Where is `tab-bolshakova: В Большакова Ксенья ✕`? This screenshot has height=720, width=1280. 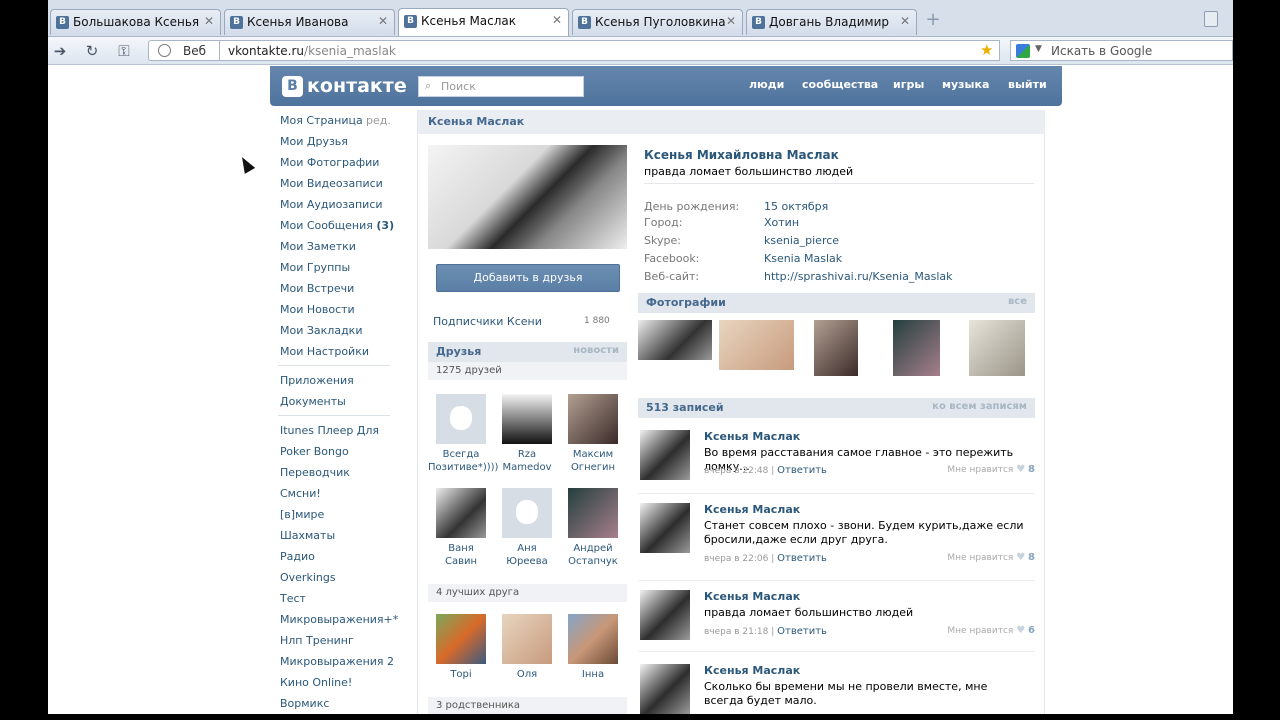 tab-bolshakova: В Большакова Ксенья ✕ is located at coordinates (135, 22).